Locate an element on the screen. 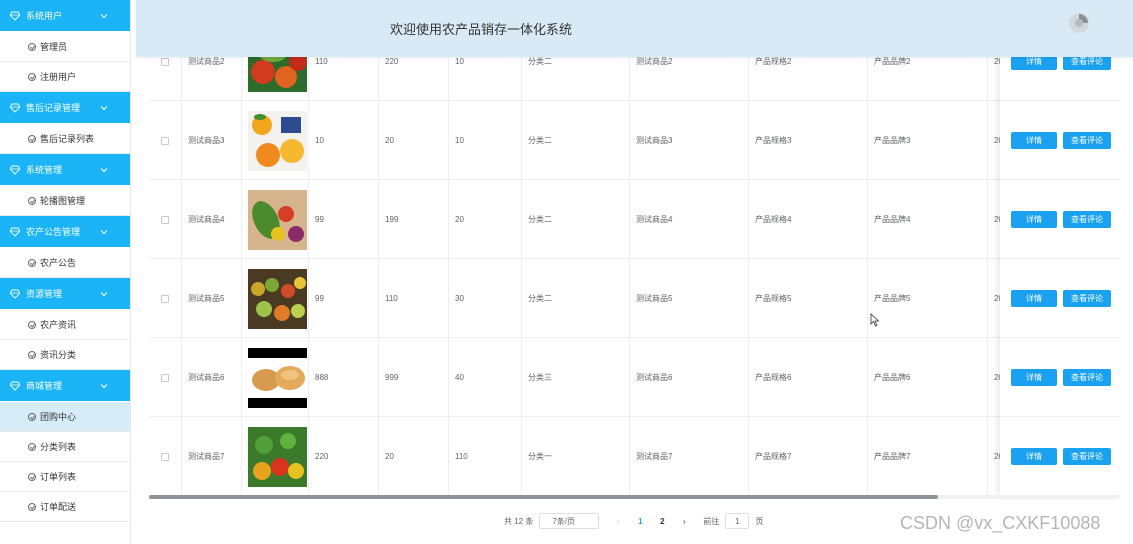 This screenshot has width=1133, height=544. menu-item: 分类列表 is located at coordinates (65, 447).